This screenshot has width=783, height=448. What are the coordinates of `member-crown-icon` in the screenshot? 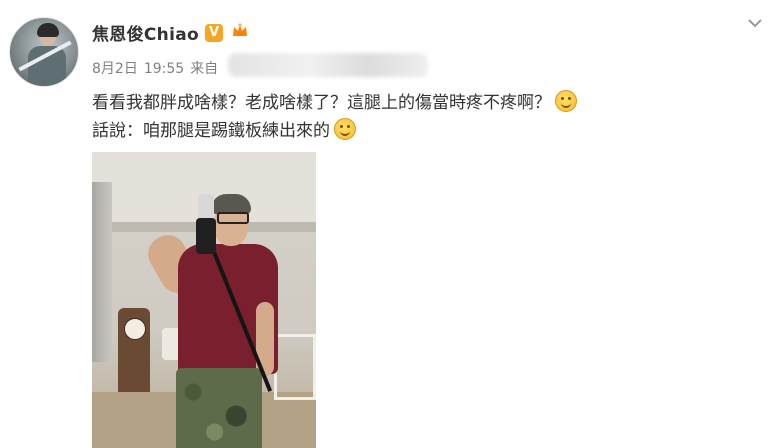 It's located at (240, 33).